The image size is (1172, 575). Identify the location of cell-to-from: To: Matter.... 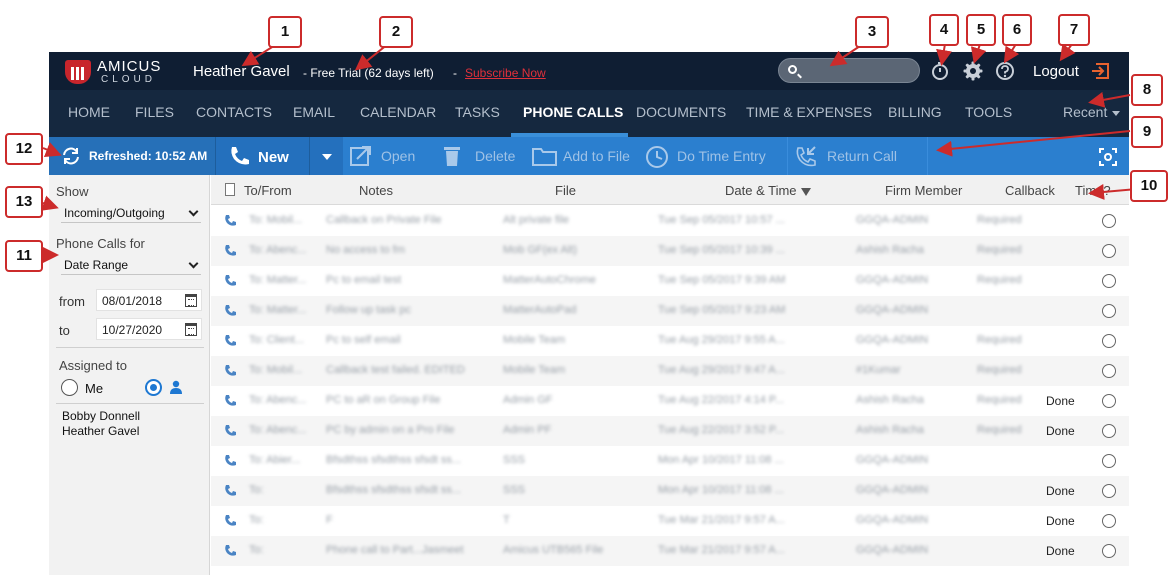
(278, 310).